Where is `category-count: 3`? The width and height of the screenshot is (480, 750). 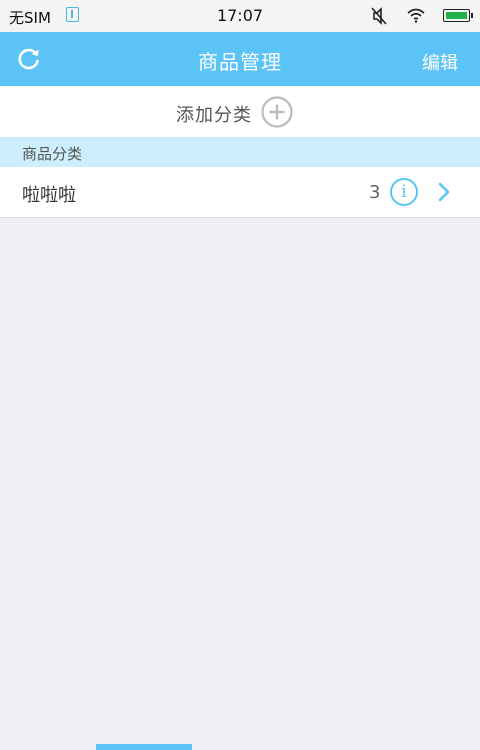 category-count: 3 is located at coordinates (375, 192).